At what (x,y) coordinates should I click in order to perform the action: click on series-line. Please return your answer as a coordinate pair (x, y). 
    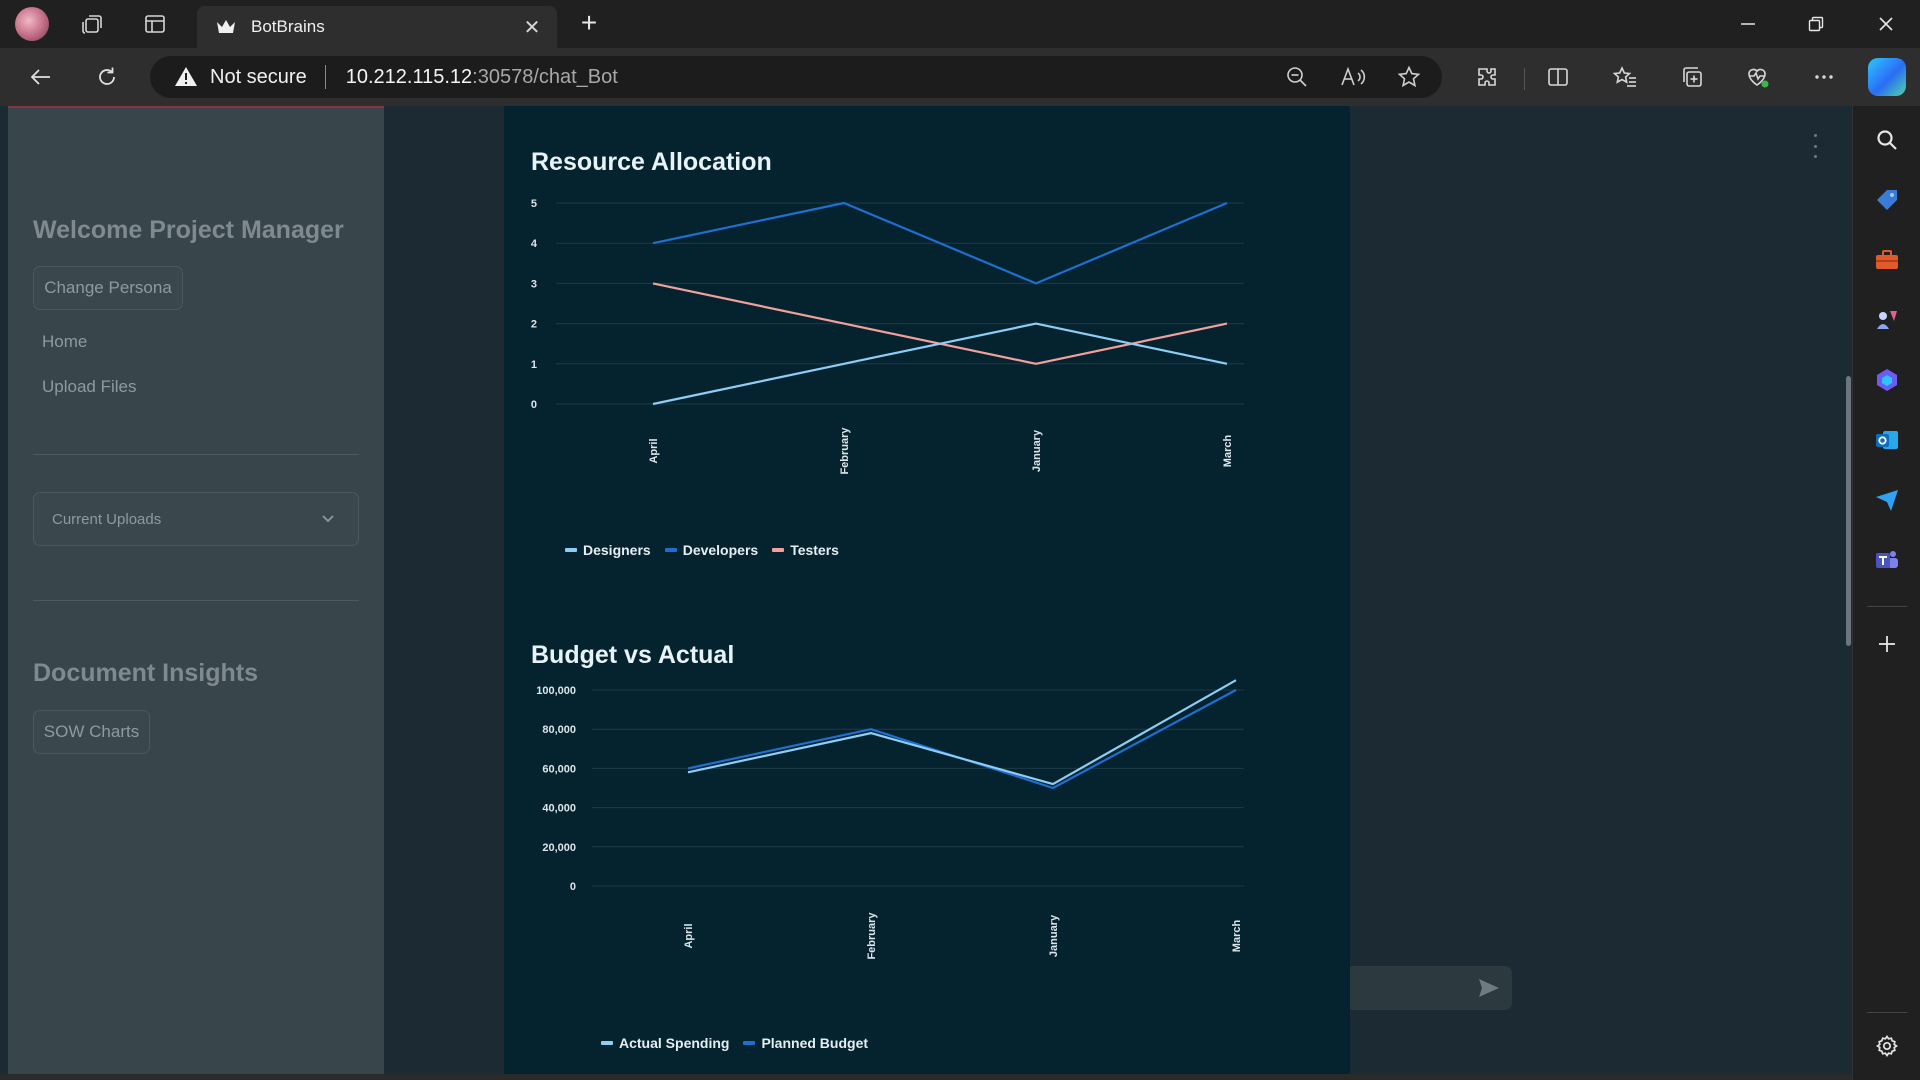
    Looking at the image, I should click on (962, 739).